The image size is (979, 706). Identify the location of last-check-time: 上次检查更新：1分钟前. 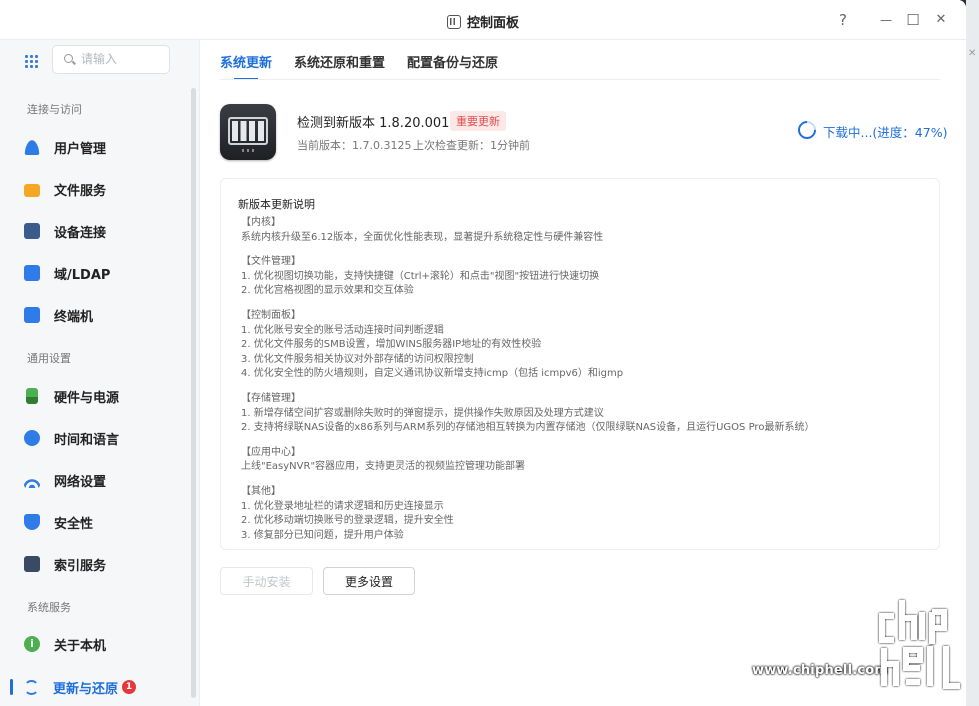
(471, 145).